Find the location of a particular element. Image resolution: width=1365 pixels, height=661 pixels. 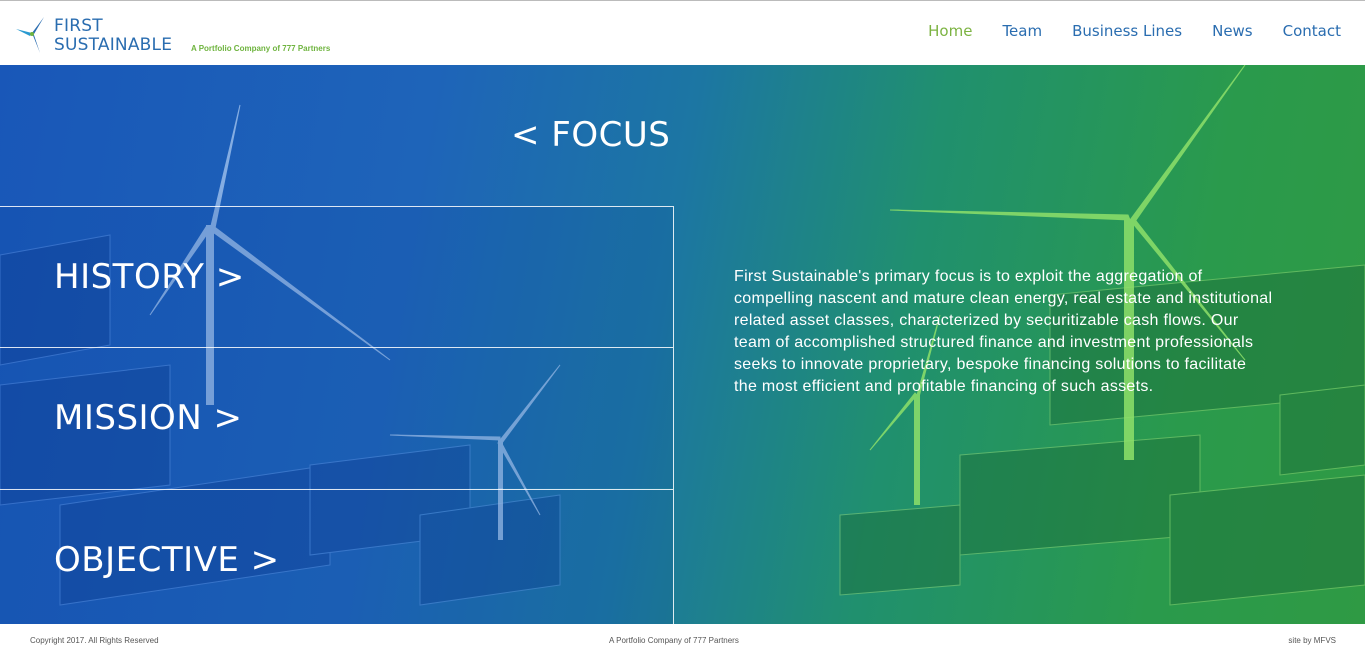

copyright-text: Copyright 2017. All Rights Reserved is located at coordinates (94, 640).